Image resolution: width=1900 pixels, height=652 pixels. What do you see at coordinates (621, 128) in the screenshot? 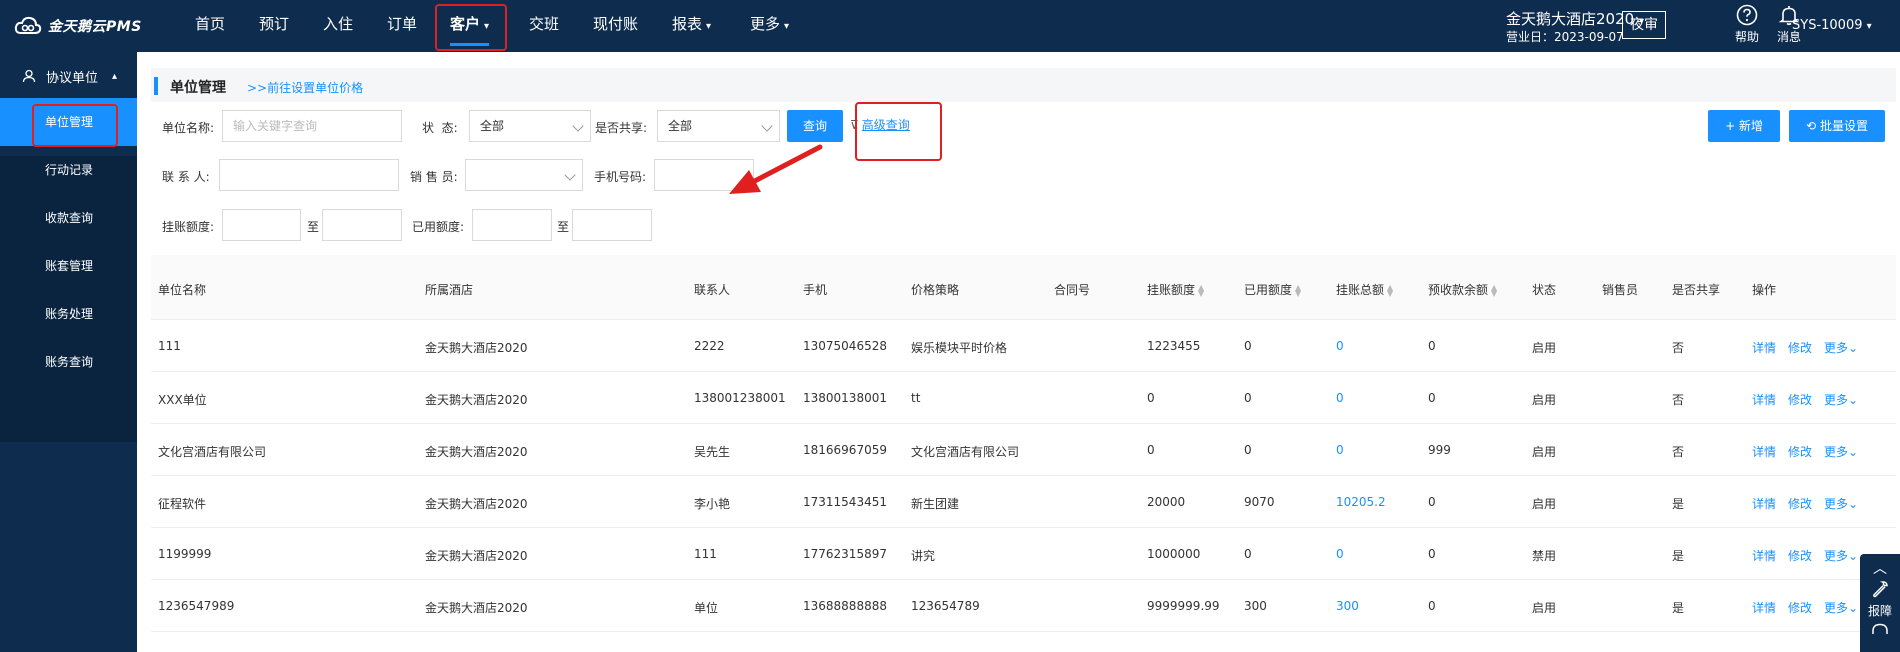
I see `shared-label: 是否共享:` at bounding box center [621, 128].